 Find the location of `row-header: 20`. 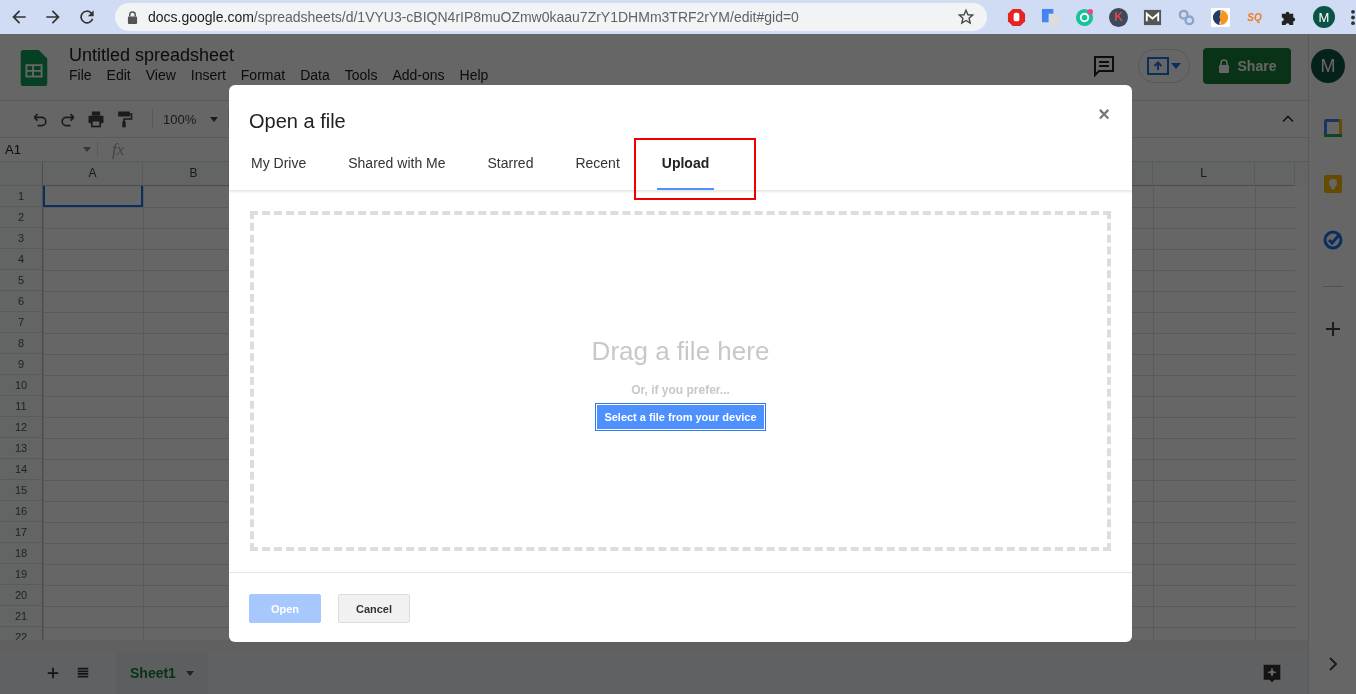

row-header: 20 is located at coordinates (21, 595).